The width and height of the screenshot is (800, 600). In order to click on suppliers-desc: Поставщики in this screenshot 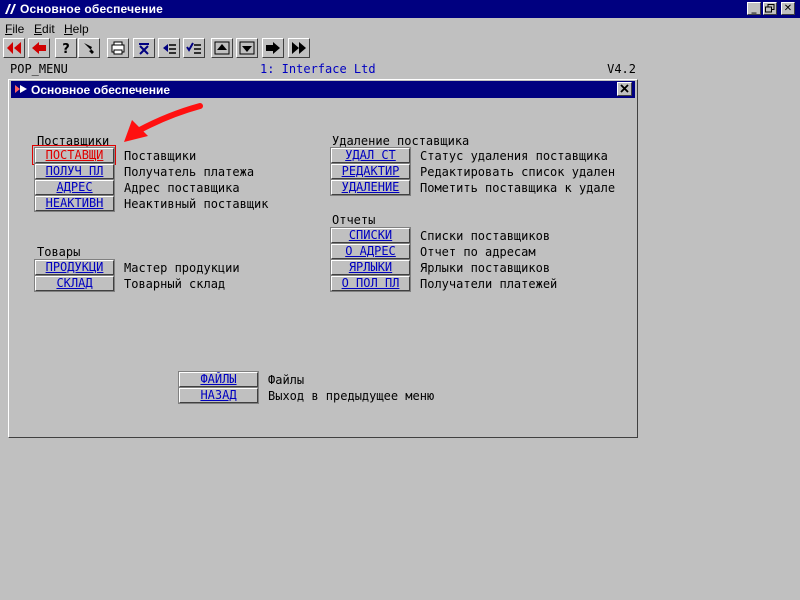, I will do `click(160, 156)`.